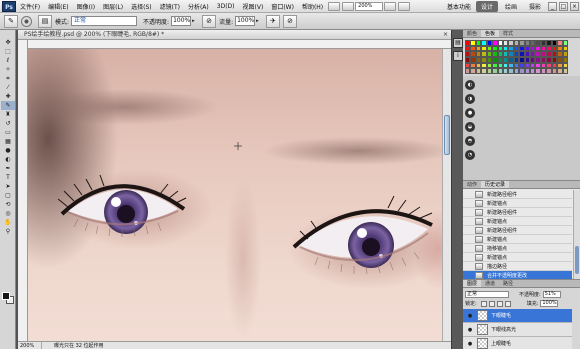 Image resolution: width=580 pixels, height=349 pixels. I want to click on move-tool-icon: ✥, so click(8, 42).